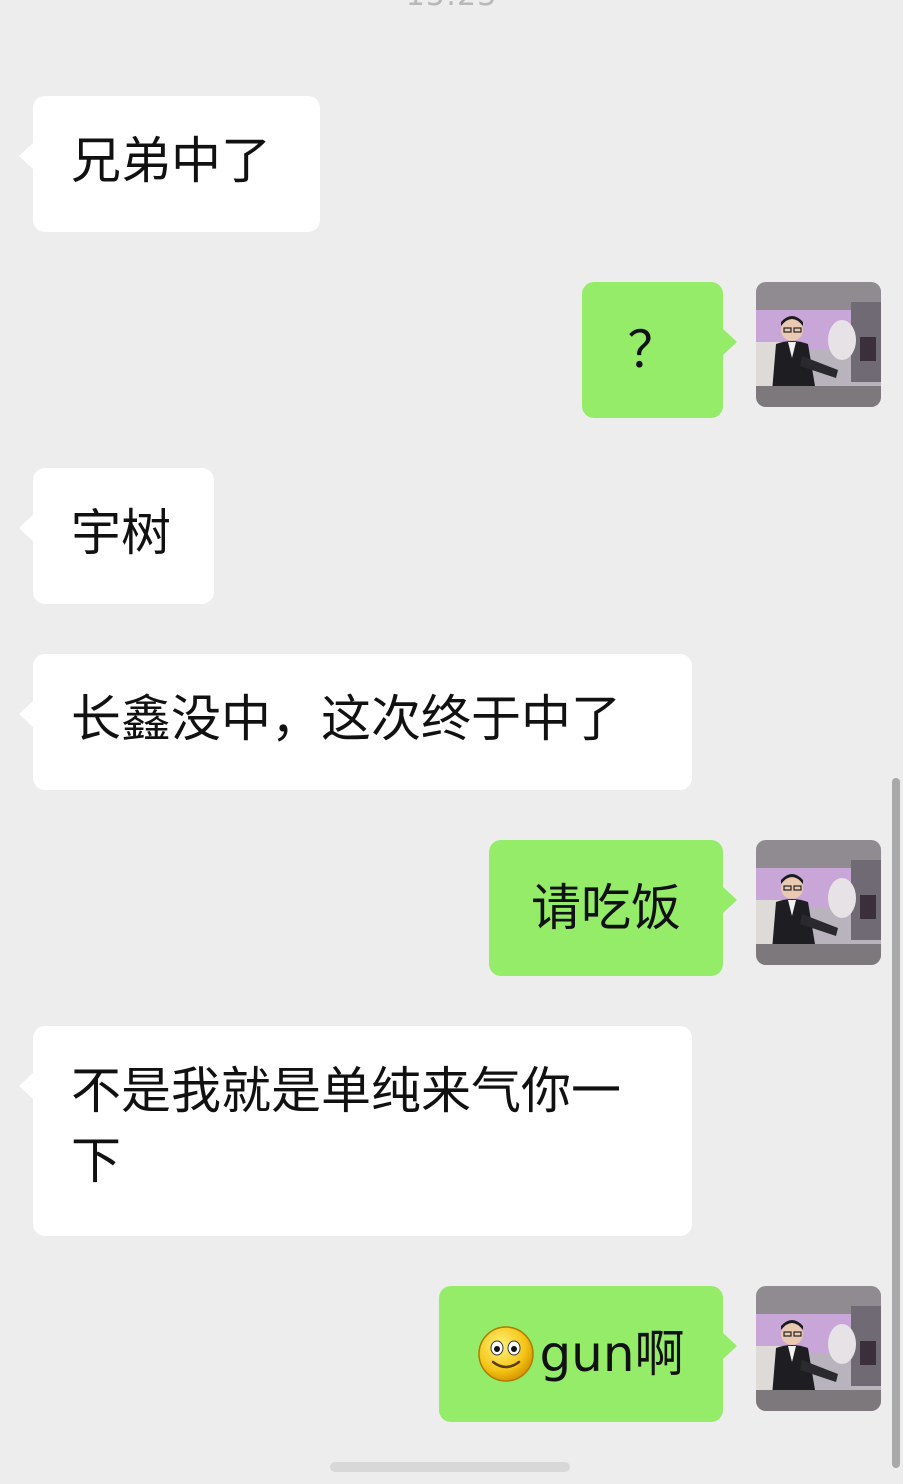 The width and height of the screenshot is (903, 1484). I want to click on outgoing-message-bubble: 请吃饭, so click(613, 908).